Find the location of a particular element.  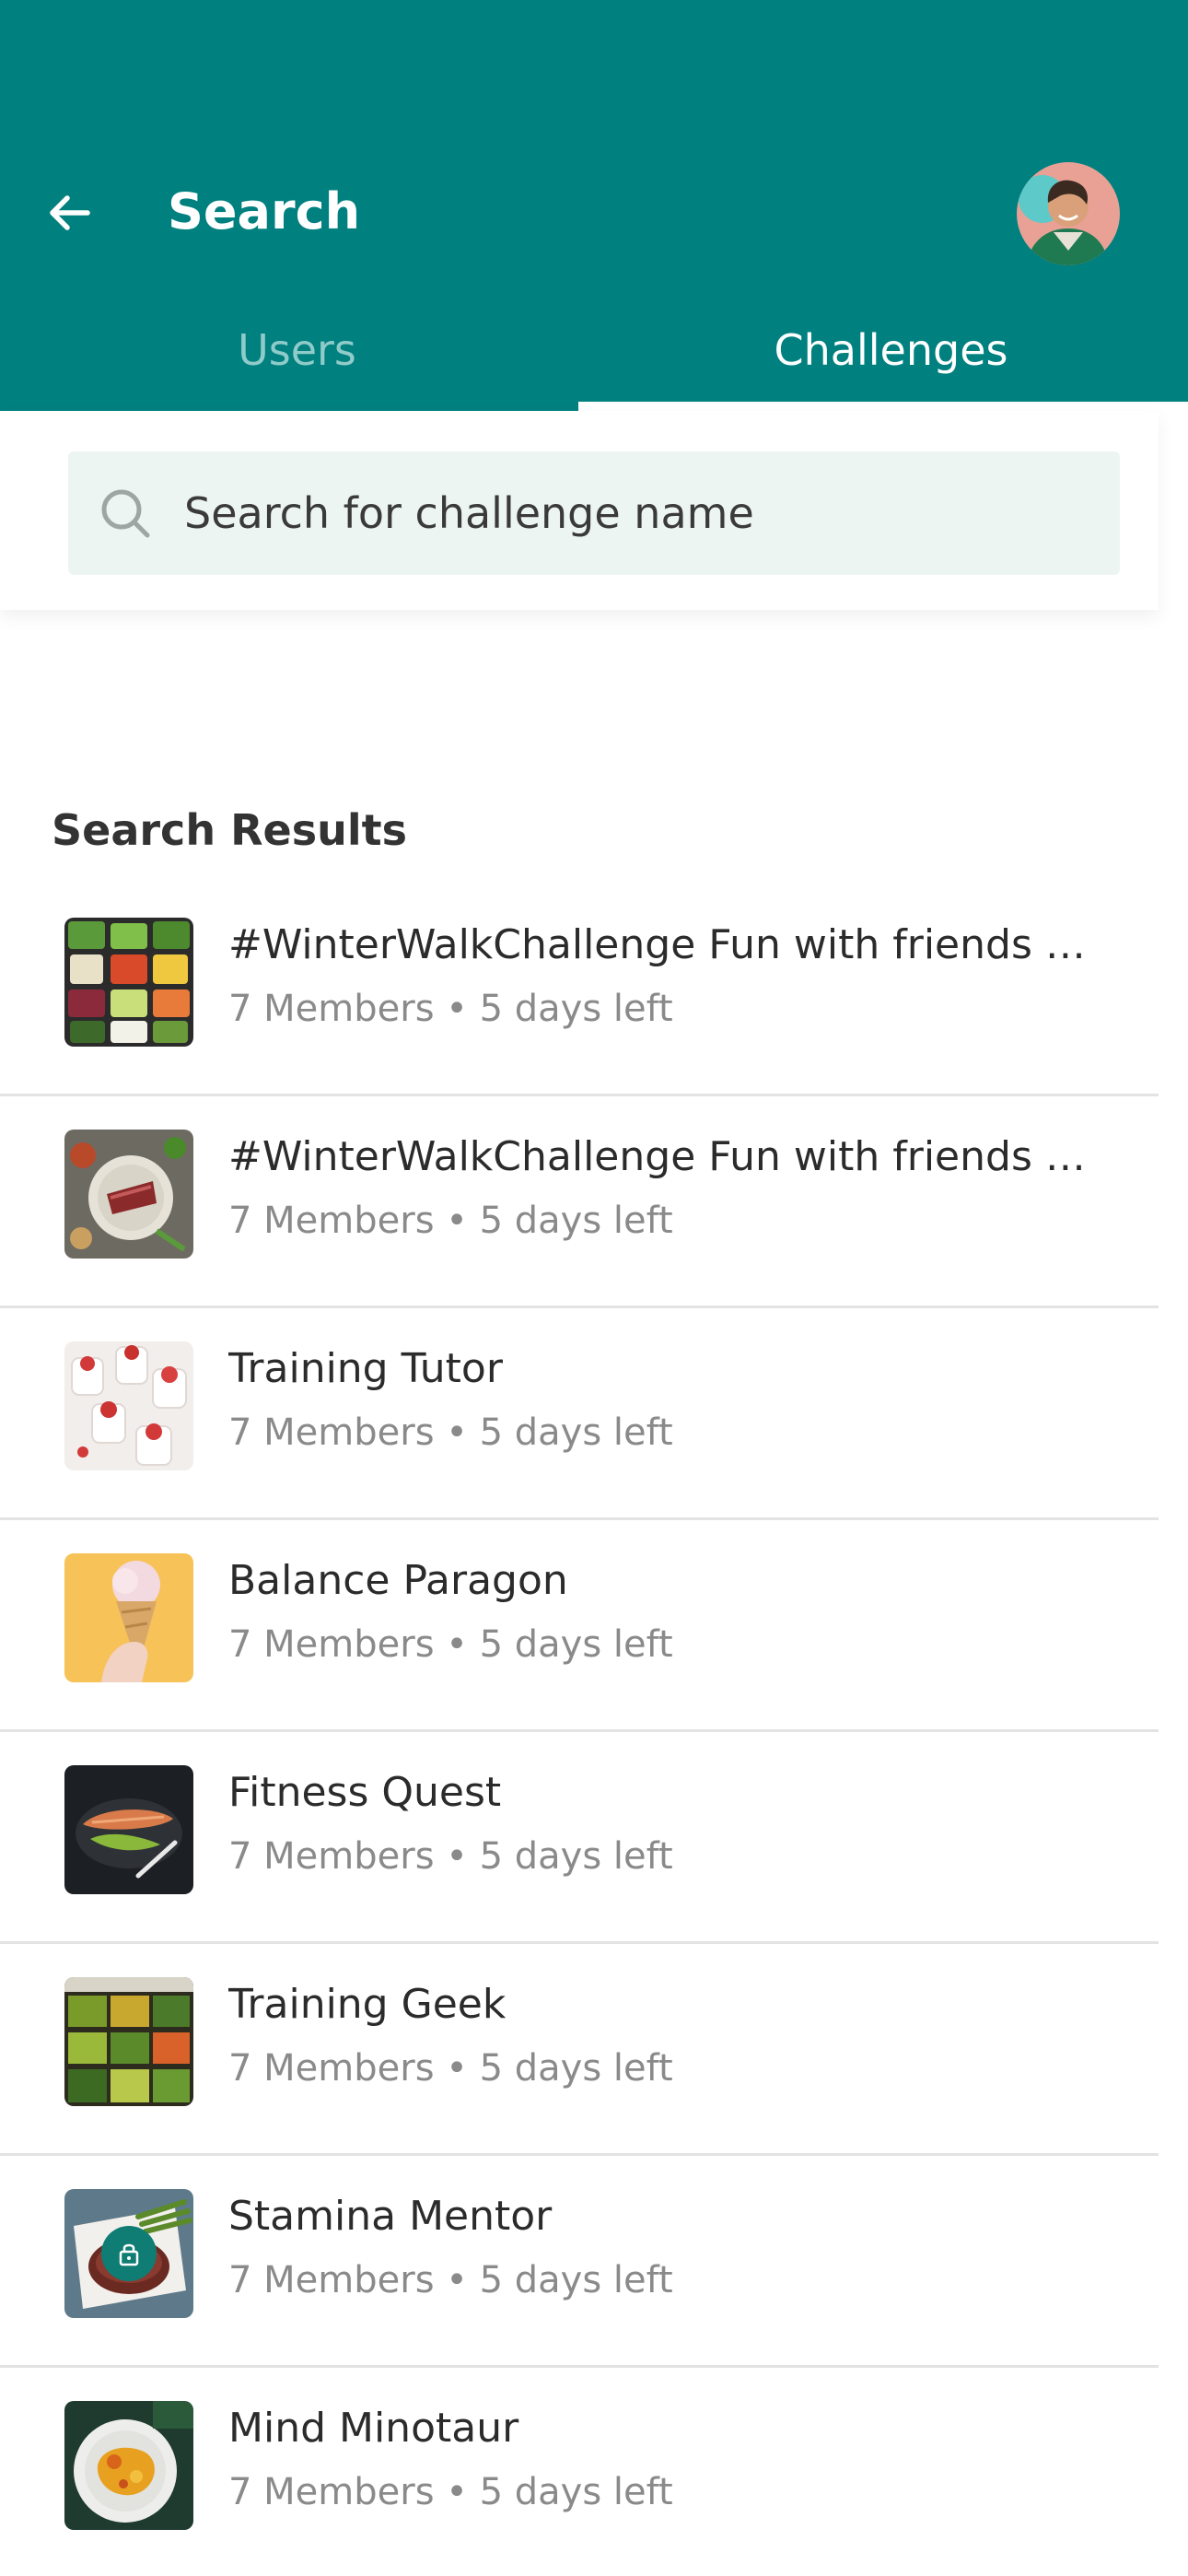

tab-bar: Users Challenges is located at coordinates (594, 357).